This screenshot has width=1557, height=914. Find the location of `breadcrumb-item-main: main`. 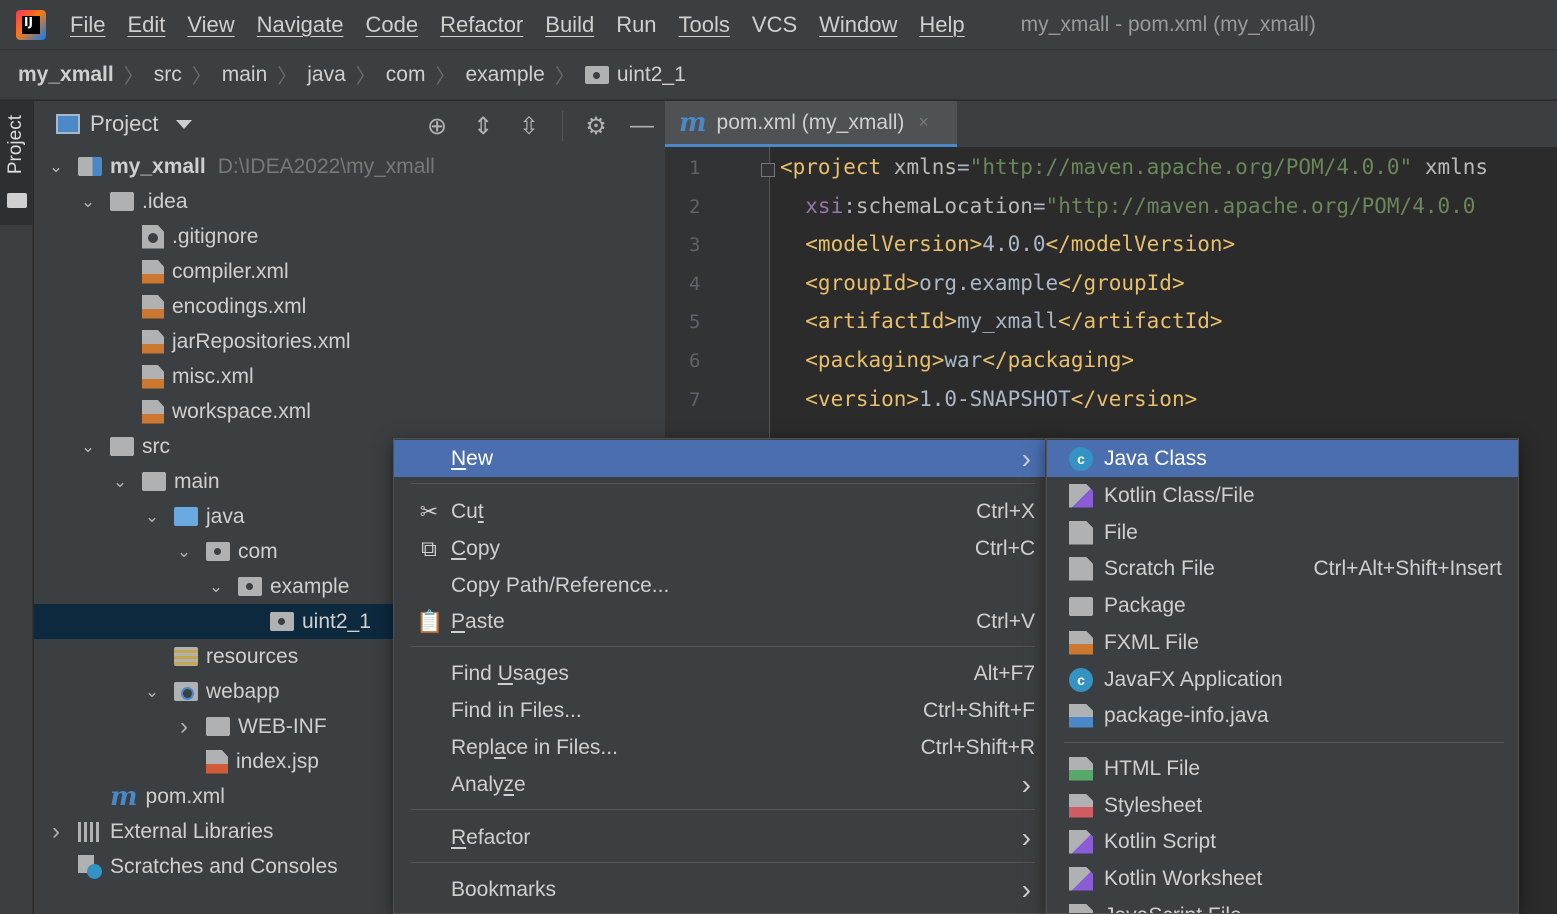

breadcrumb-item-main: main is located at coordinates (245, 75).